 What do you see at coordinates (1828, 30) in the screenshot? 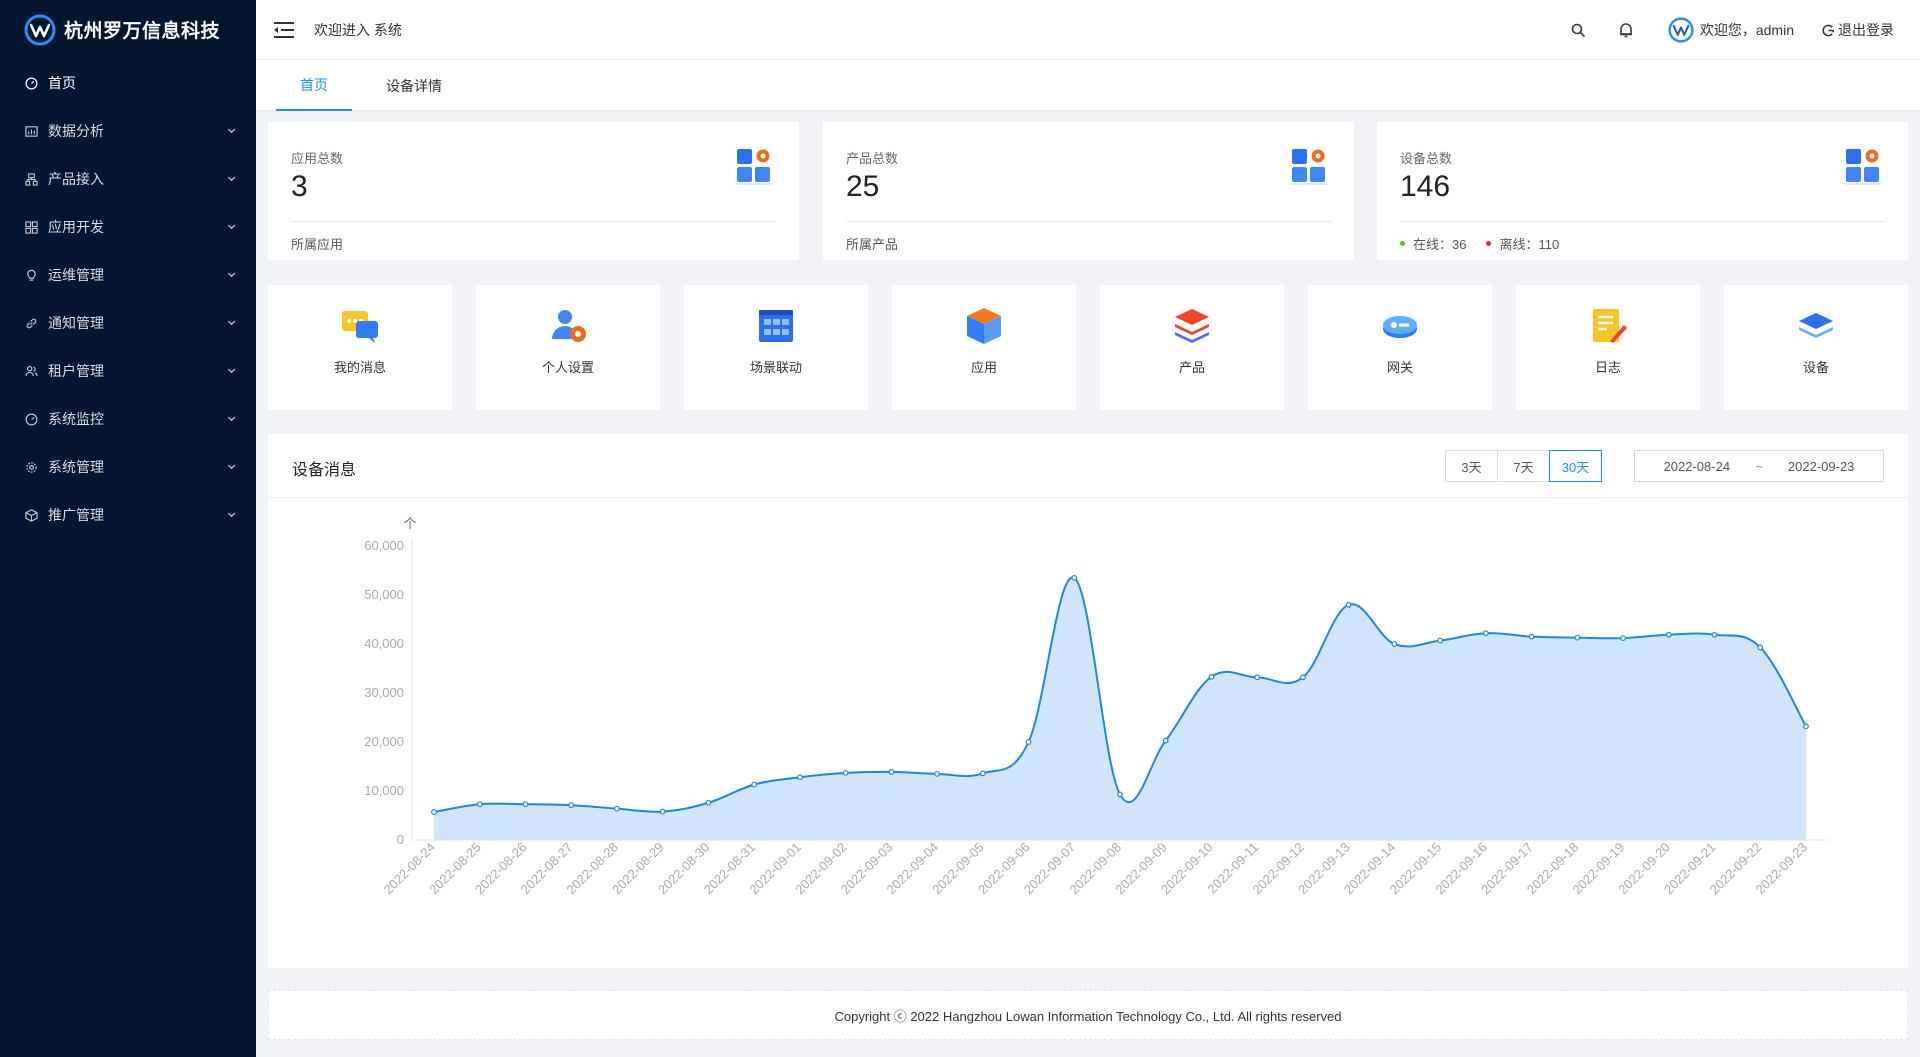
I see `logout-icon` at bounding box center [1828, 30].